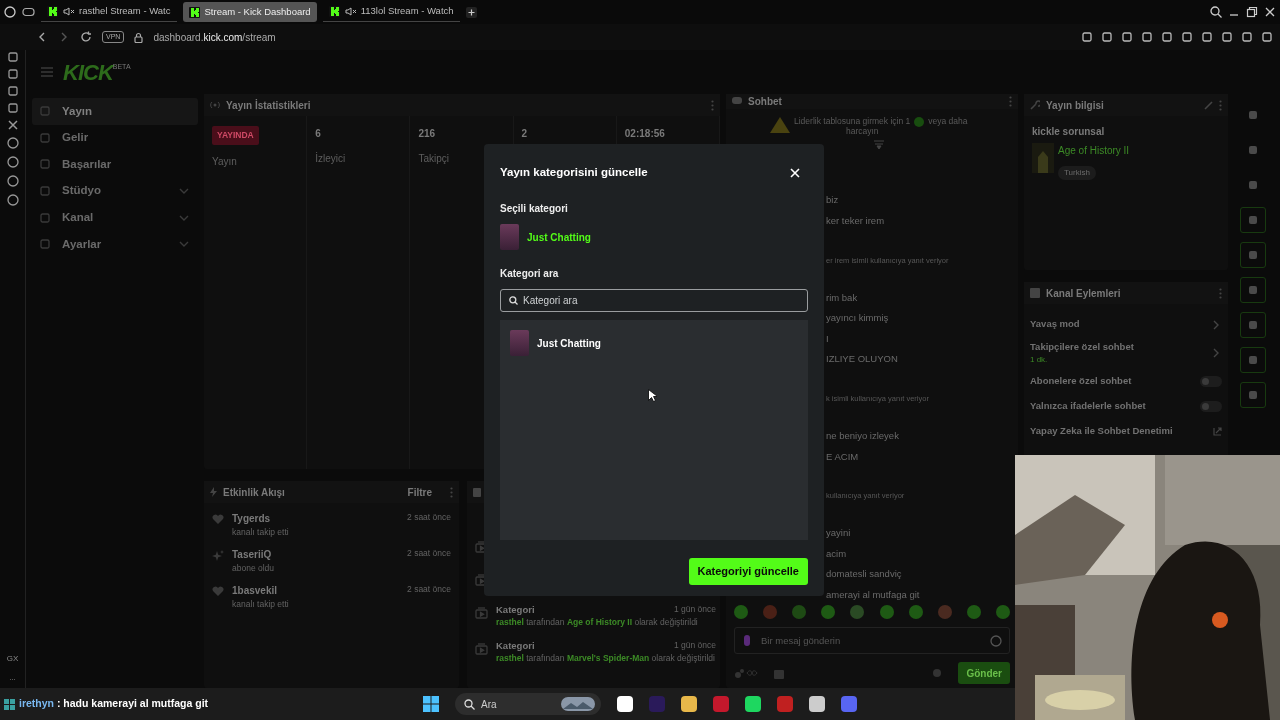  I want to click on leaderboard-notice: Liderlik tablosuna girmek için 1 veya daha harcayın, so click(881, 127).